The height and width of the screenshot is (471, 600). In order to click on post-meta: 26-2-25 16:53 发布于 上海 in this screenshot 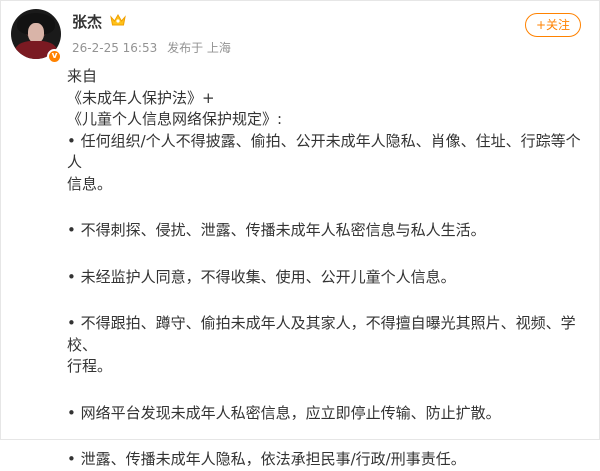, I will do `click(154, 47)`.